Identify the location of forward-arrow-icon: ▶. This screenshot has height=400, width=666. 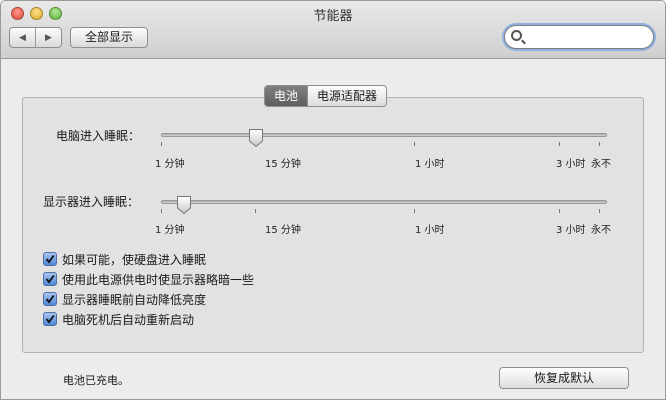
(48, 37).